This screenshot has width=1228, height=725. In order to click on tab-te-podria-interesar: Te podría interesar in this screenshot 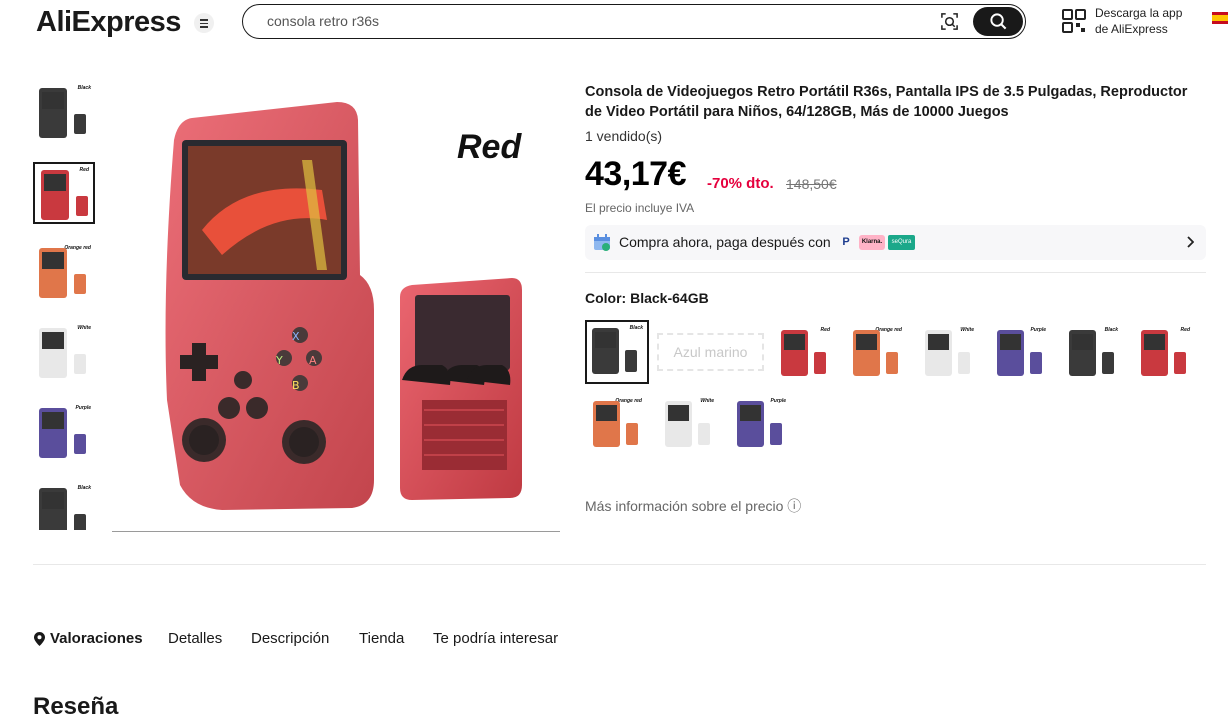, I will do `click(495, 638)`.